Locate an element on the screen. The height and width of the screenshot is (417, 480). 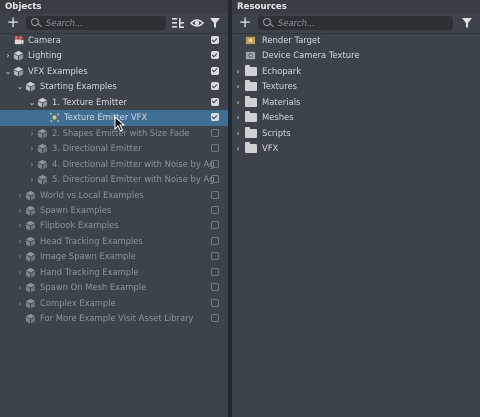
tree-row: Camera is located at coordinates (114, 40).